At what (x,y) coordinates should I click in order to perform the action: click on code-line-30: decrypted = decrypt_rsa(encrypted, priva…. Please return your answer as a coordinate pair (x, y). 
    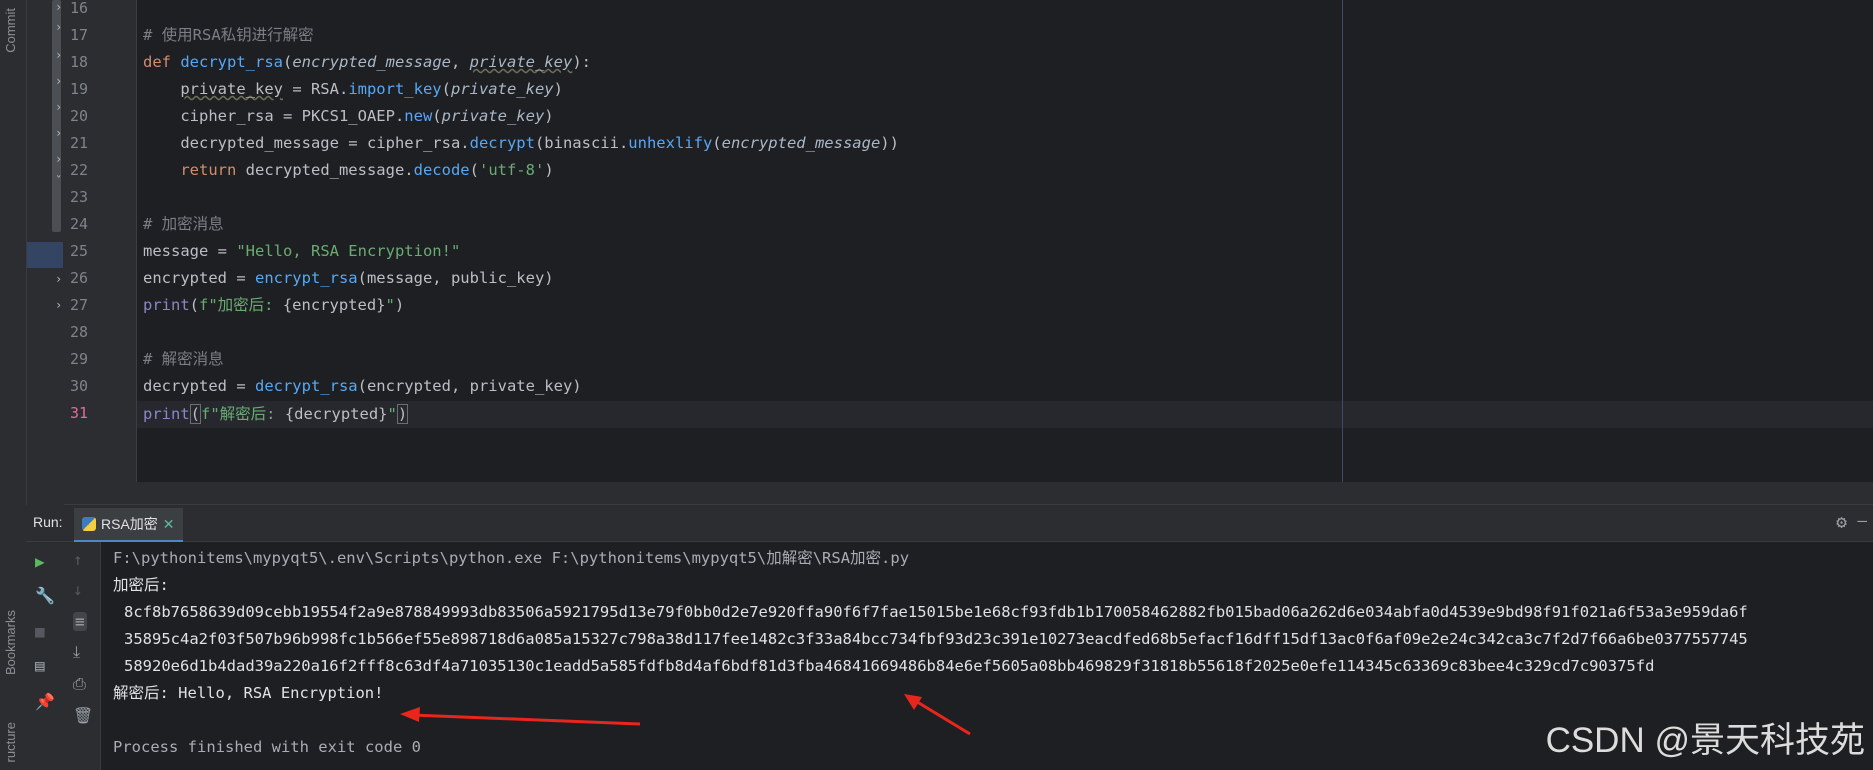
    Looking at the image, I should click on (362, 386).